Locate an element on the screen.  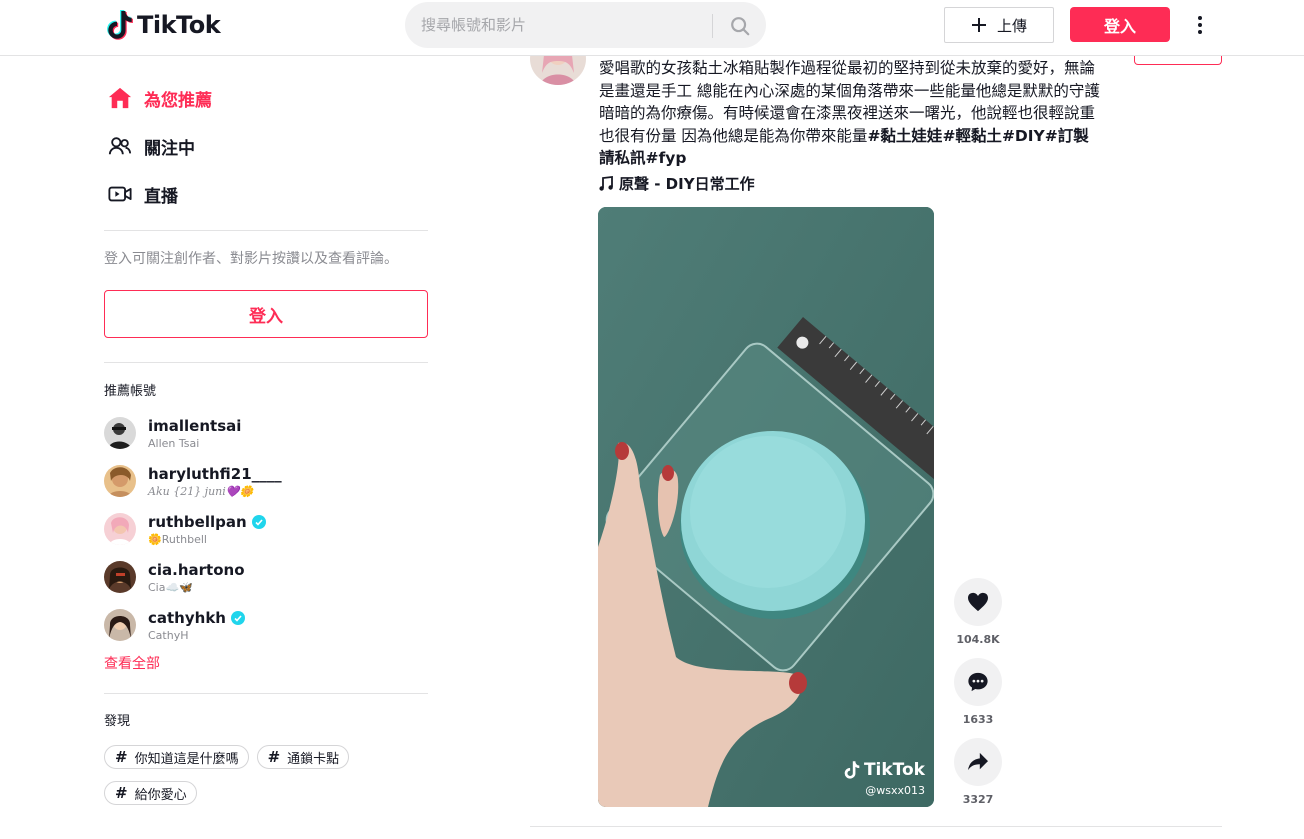
account-item: ruthbellpan 🌼Ruthbell is located at coordinates (266, 529).